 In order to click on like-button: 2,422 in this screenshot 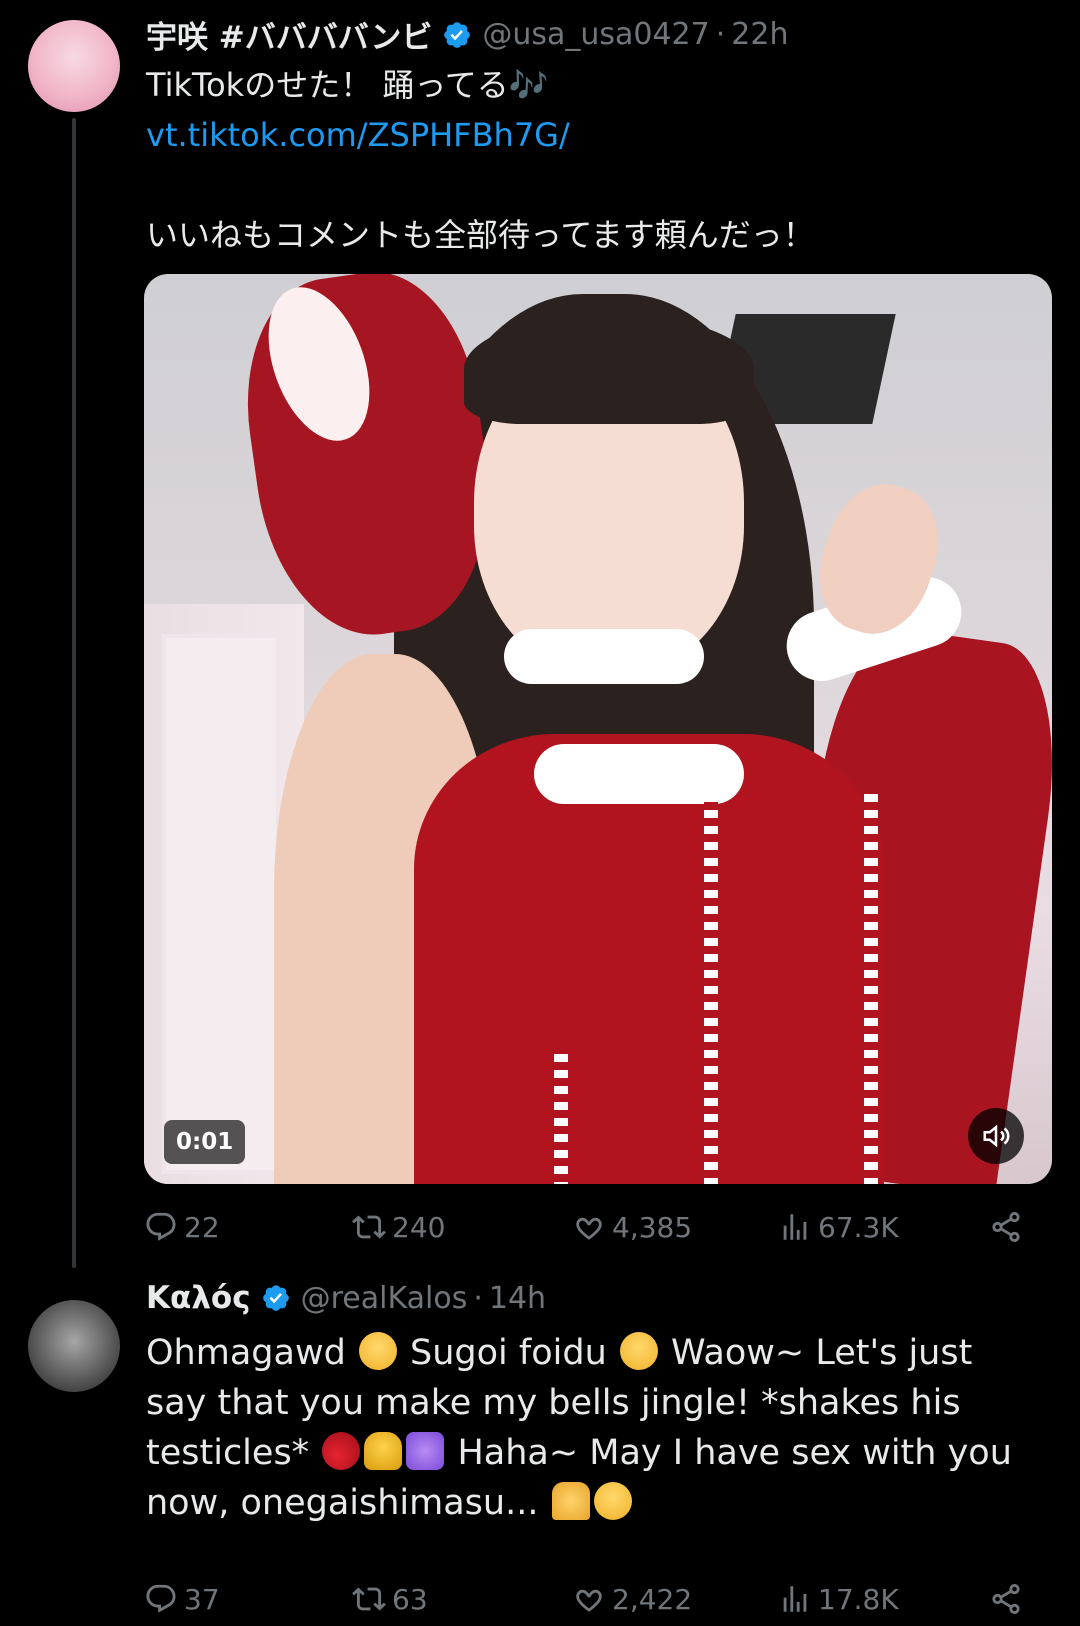, I will do `click(632, 1599)`.